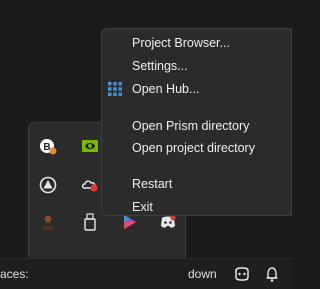 This screenshot has width=320, height=289. What do you see at coordinates (272, 274) in the screenshot?
I see `notification-bell-icon` at bounding box center [272, 274].